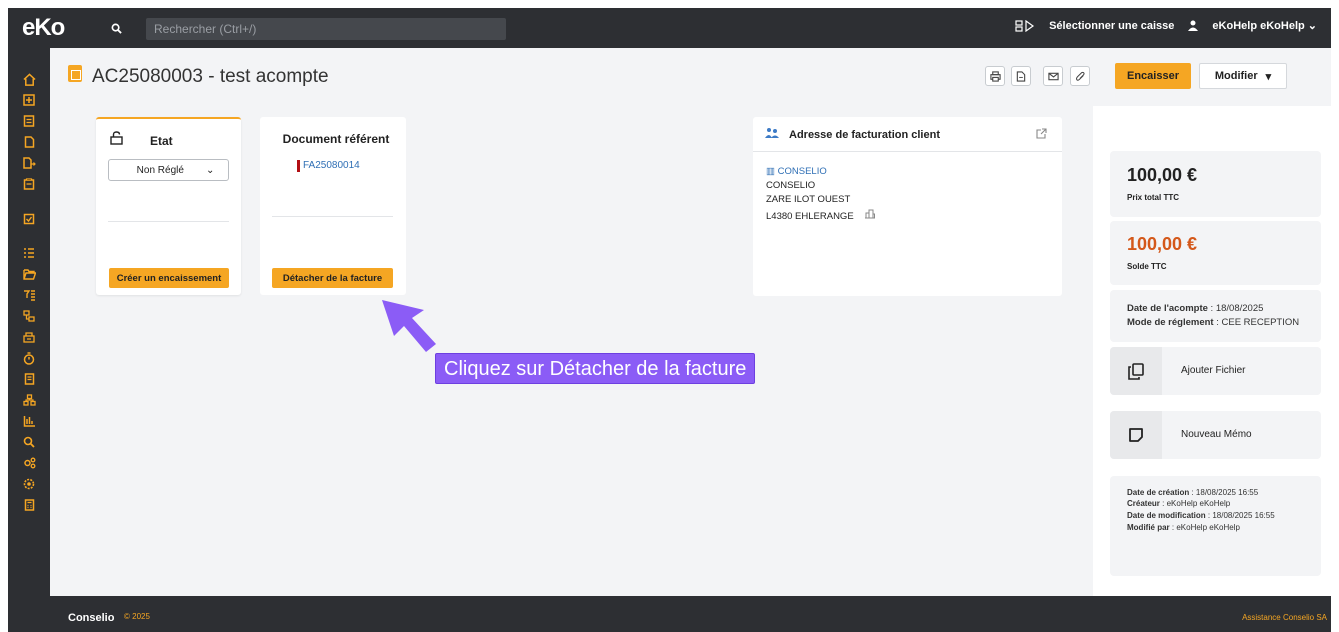 The width and height of the screenshot is (1339, 632). I want to click on modifier-dropdown: Modifier ▾, so click(1243, 76).